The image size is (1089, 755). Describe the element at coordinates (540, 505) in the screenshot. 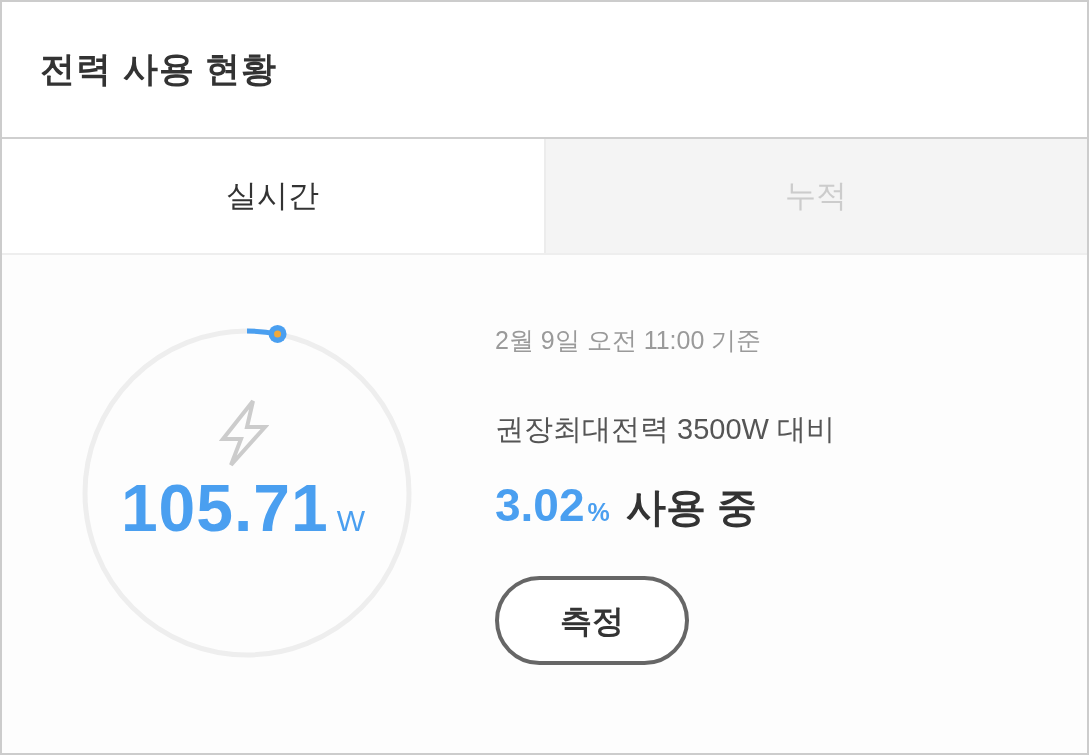

I see `usage-percent: 3.02` at that location.